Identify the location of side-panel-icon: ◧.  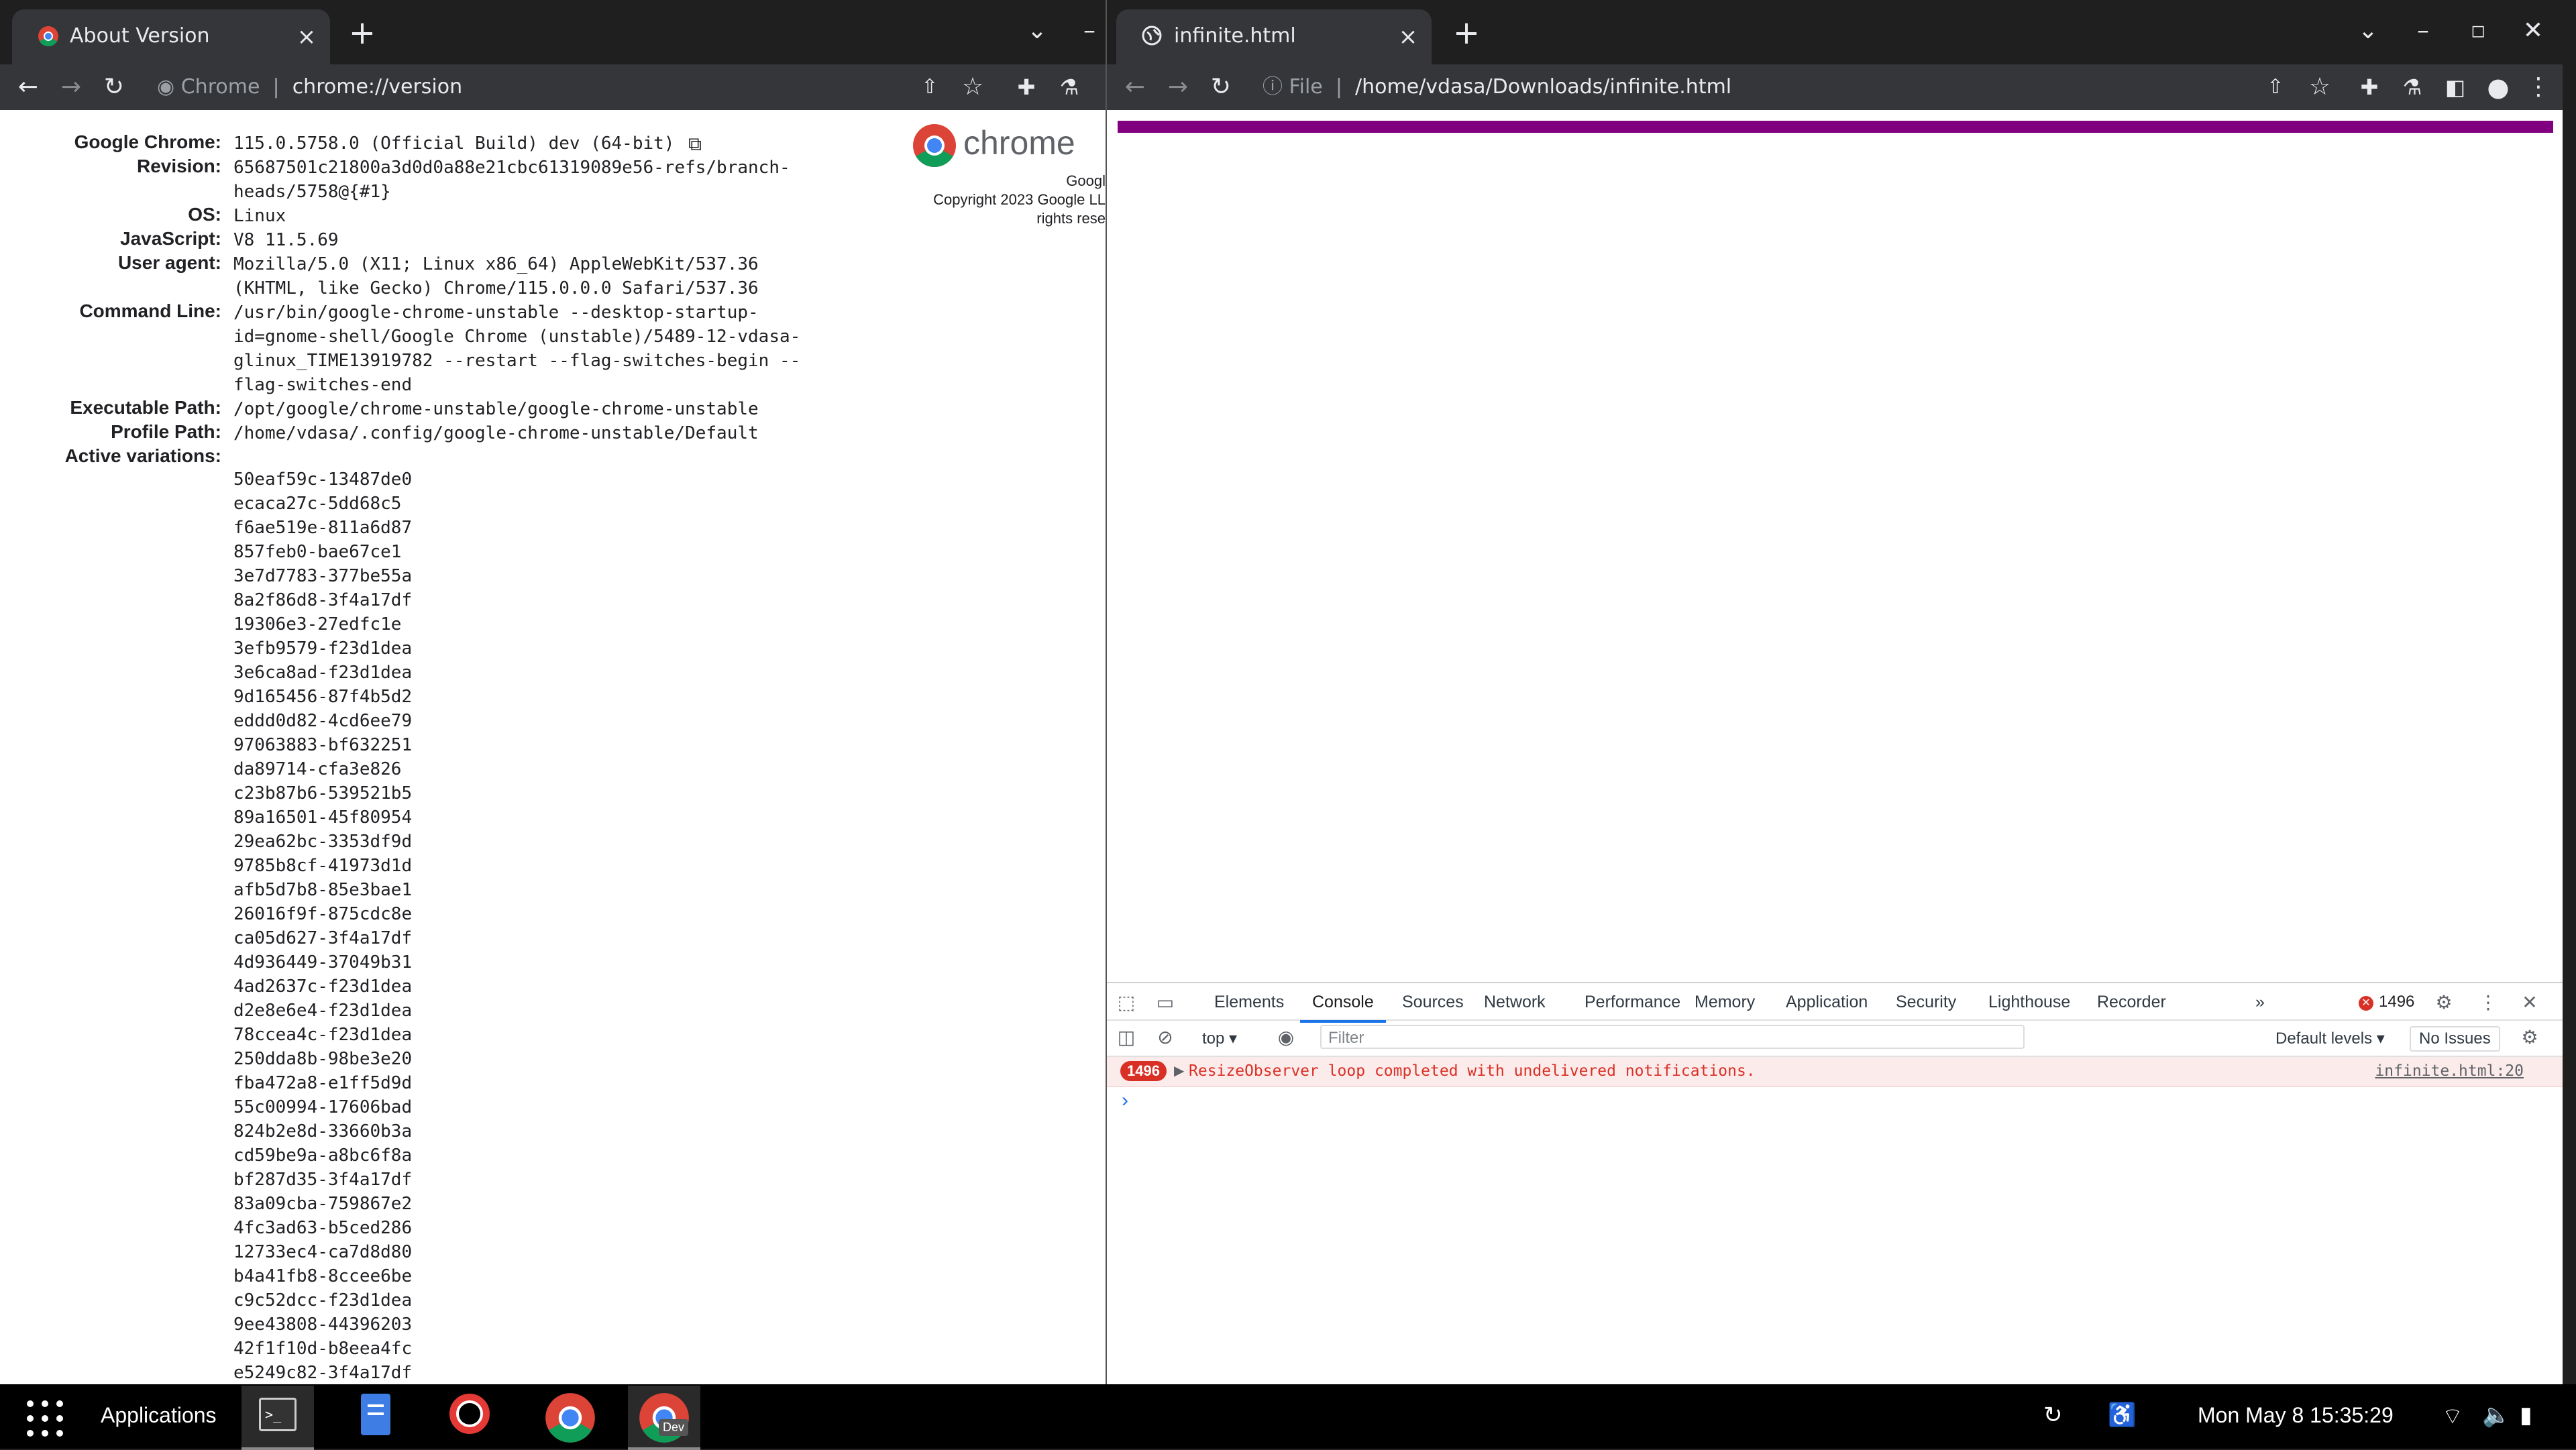
(2455, 87).